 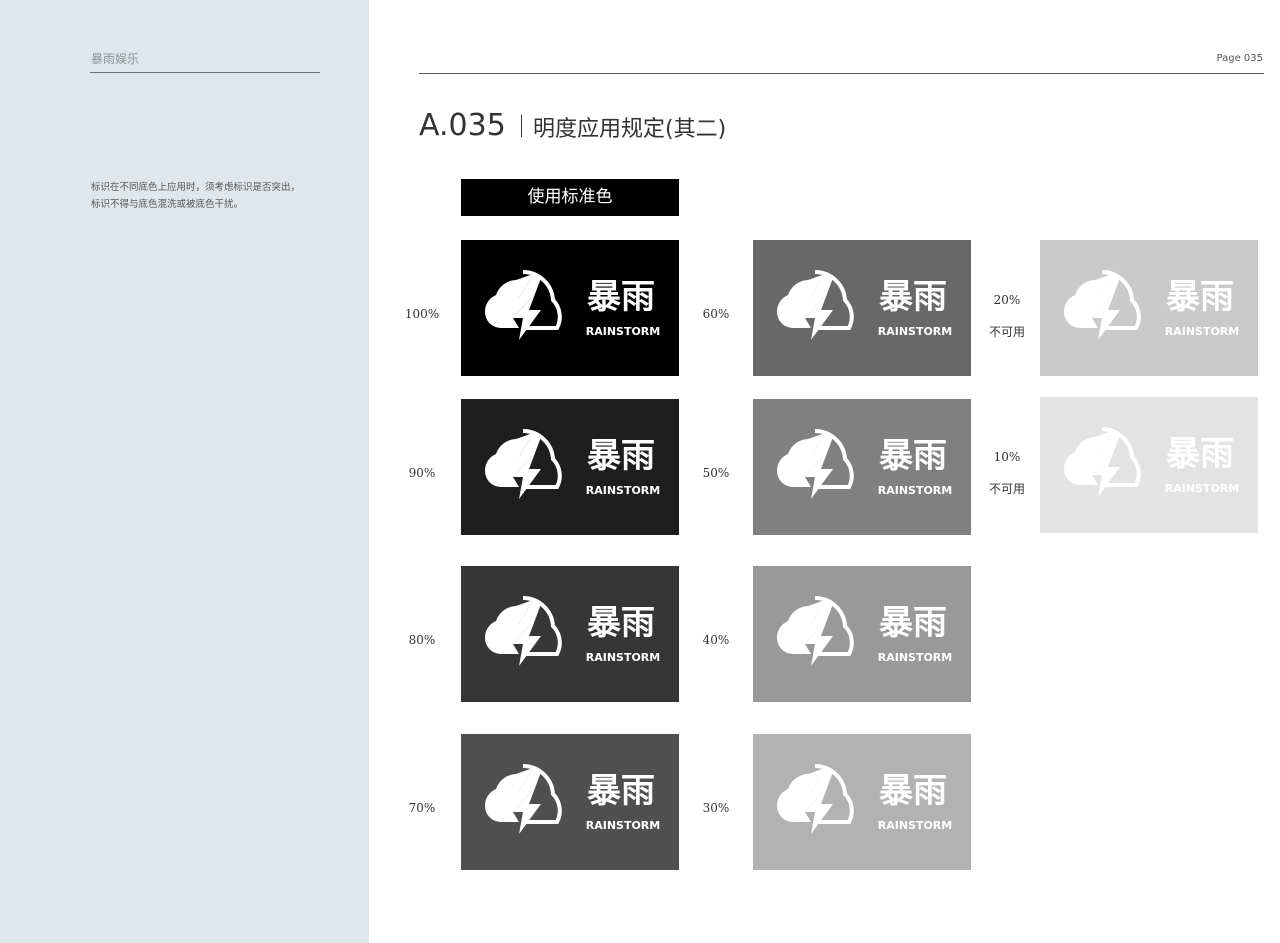 What do you see at coordinates (195, 196) in the screenshot?
I see `description: 标识在不同底色上应用时，须考虑标识是否突出， 标识不得与底色混洗或被底色干扰。` at bounding box center [195, 196].